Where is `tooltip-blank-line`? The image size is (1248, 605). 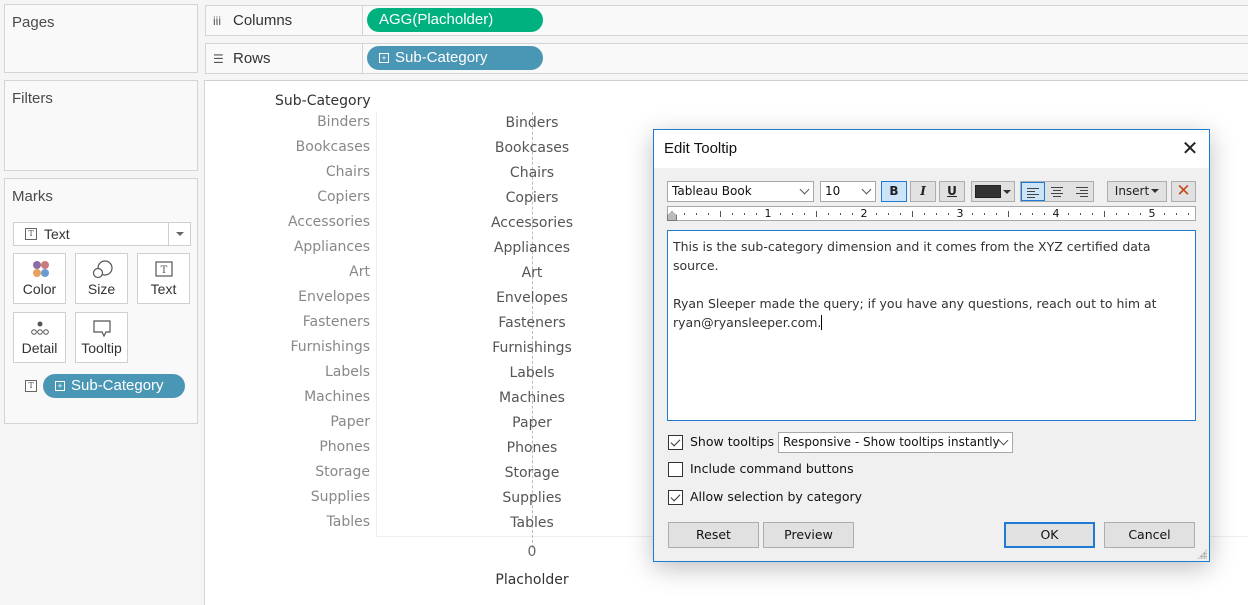
tooltip-blank-line is located at coordinates (931, 284).